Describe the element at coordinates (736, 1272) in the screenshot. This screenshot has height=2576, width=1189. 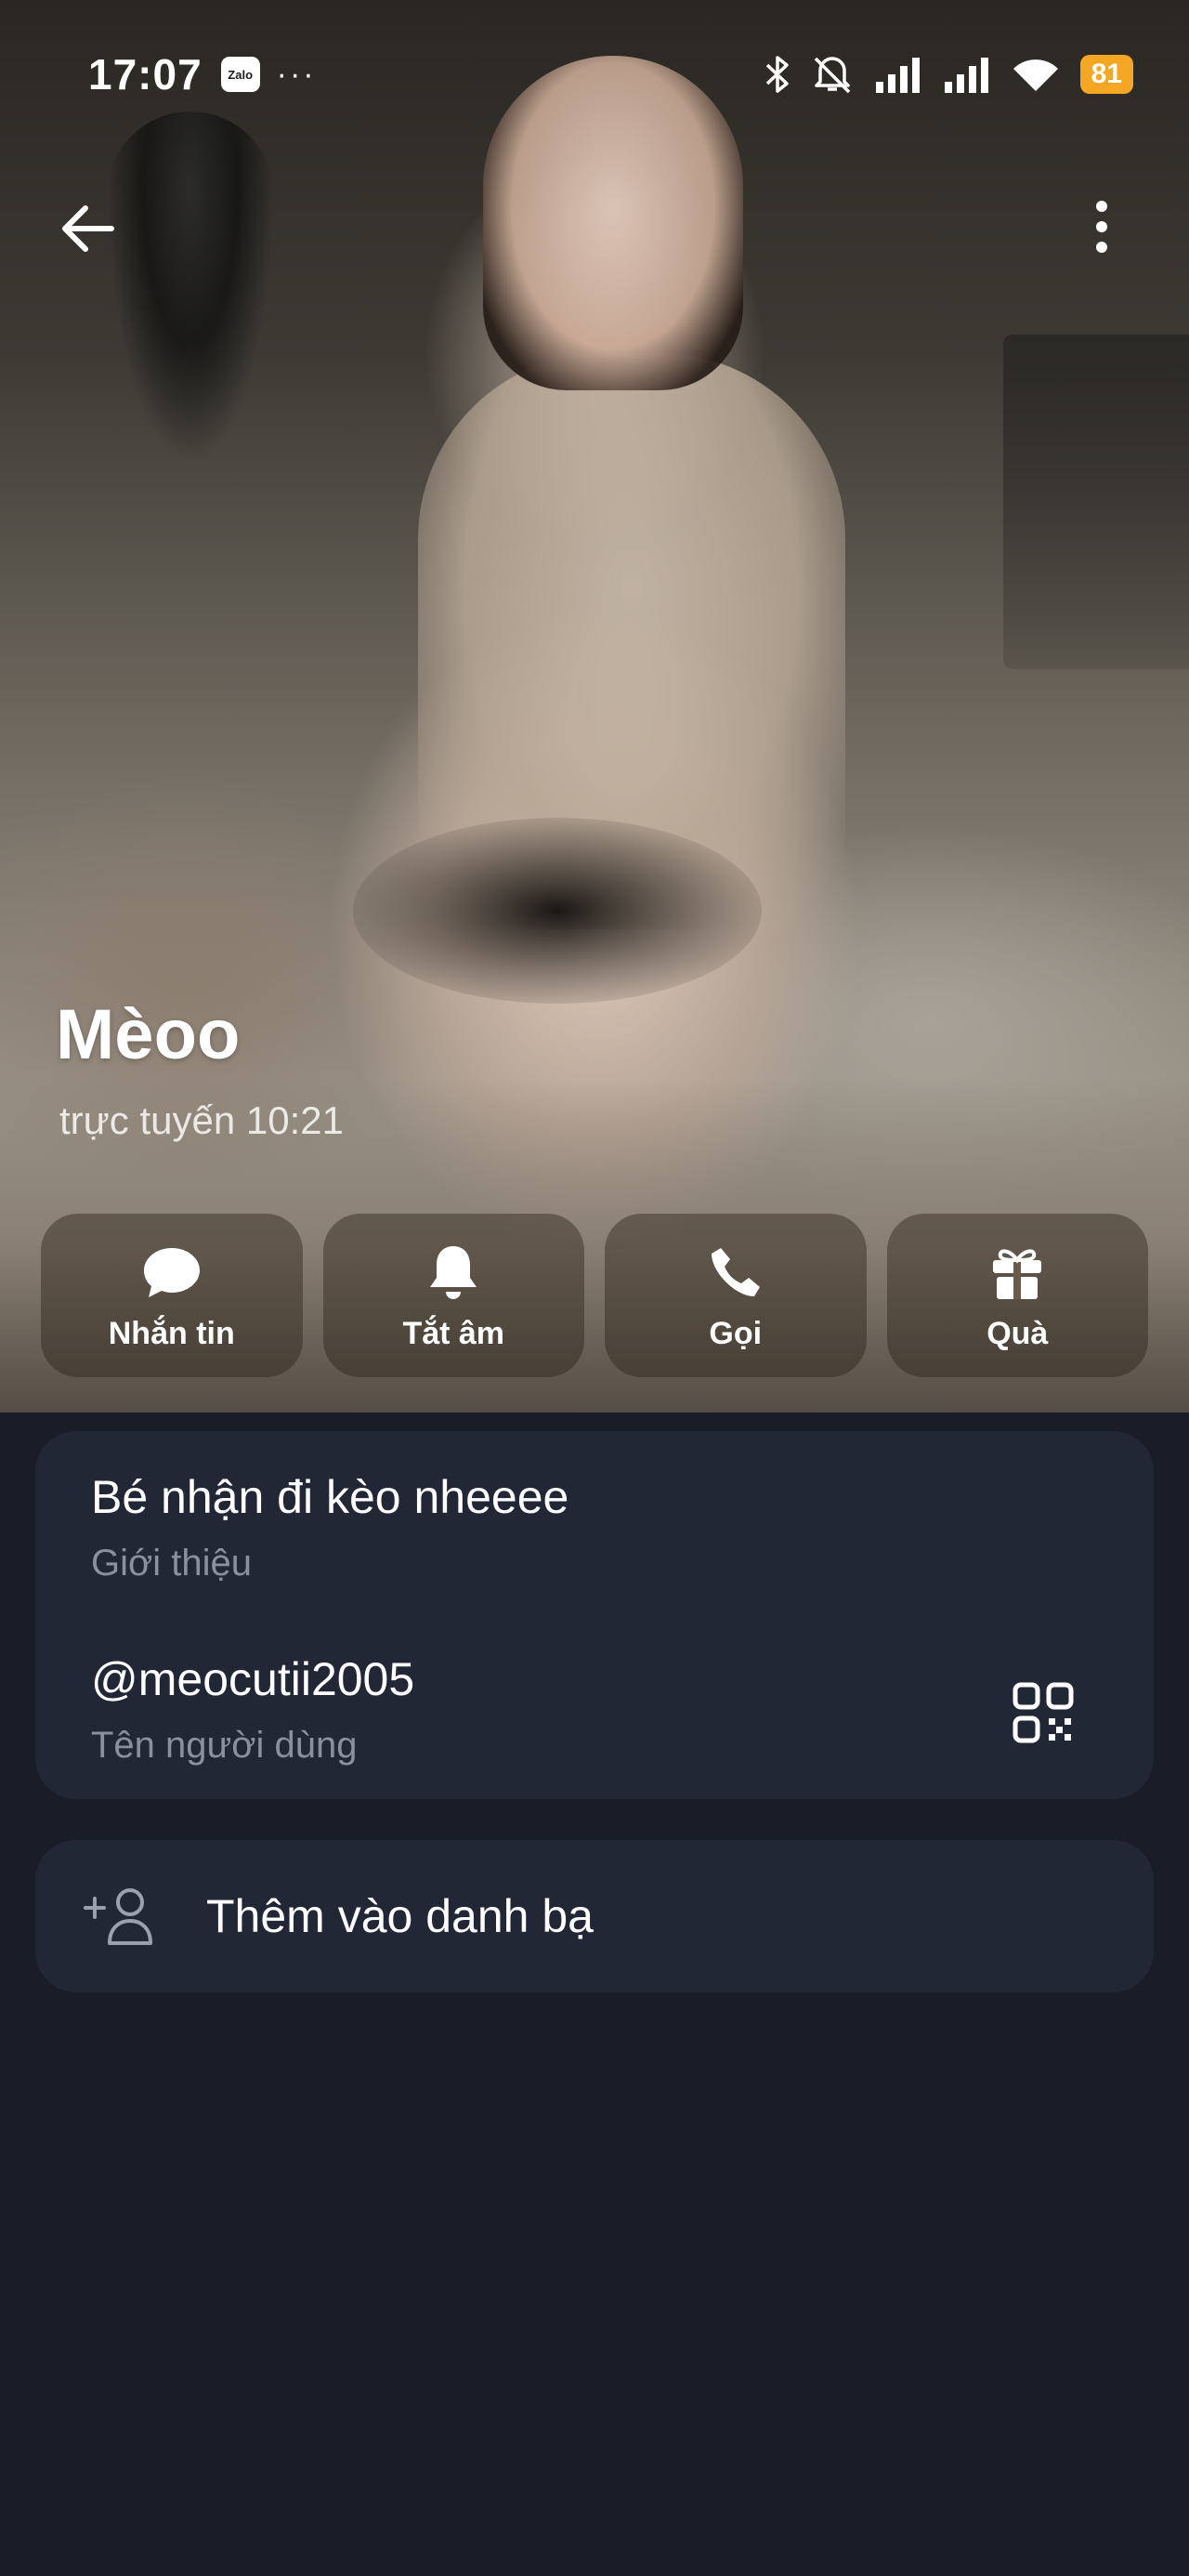
I see `phone-icon` at that location.